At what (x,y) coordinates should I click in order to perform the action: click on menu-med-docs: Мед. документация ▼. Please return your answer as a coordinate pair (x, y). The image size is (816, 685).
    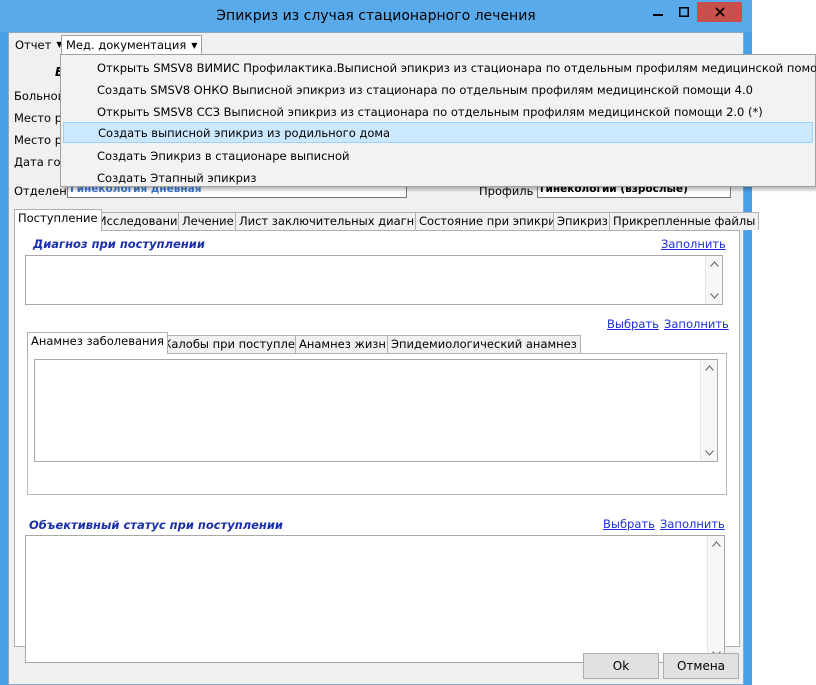
    Looking at the image, I should click on (132, 44).